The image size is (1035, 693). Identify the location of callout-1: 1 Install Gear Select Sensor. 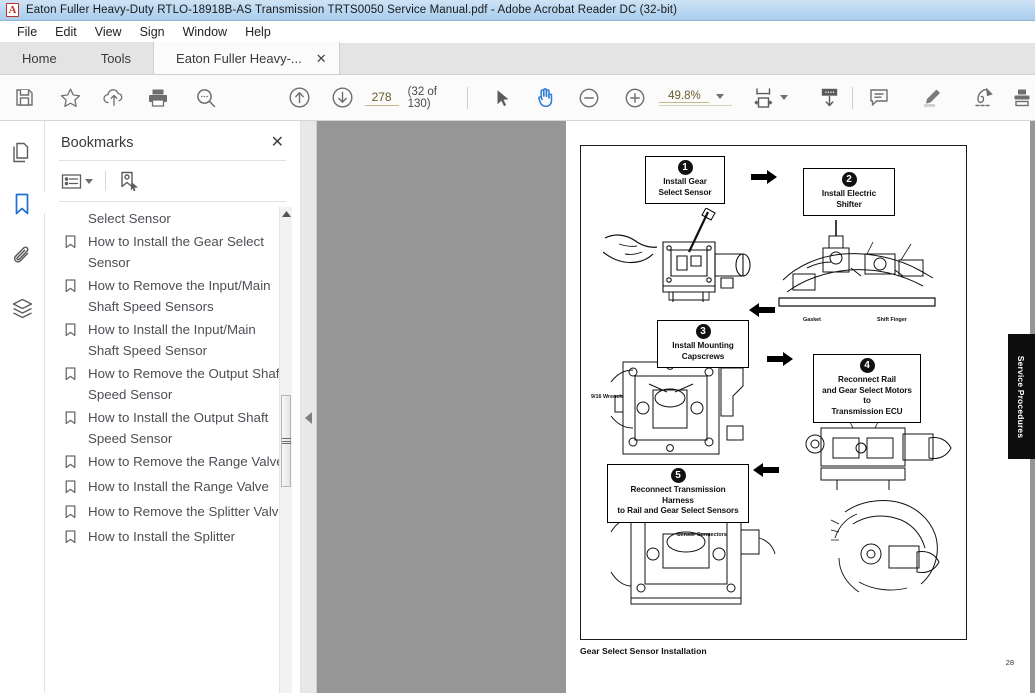
(685, 180).